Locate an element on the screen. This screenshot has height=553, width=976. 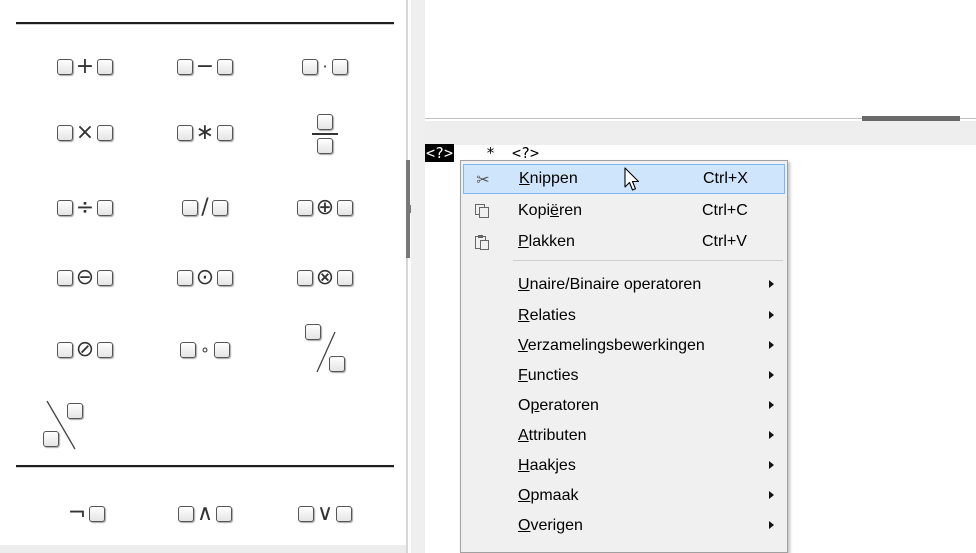
submenu-relations: Relaties is located at coordinates (624, 316).